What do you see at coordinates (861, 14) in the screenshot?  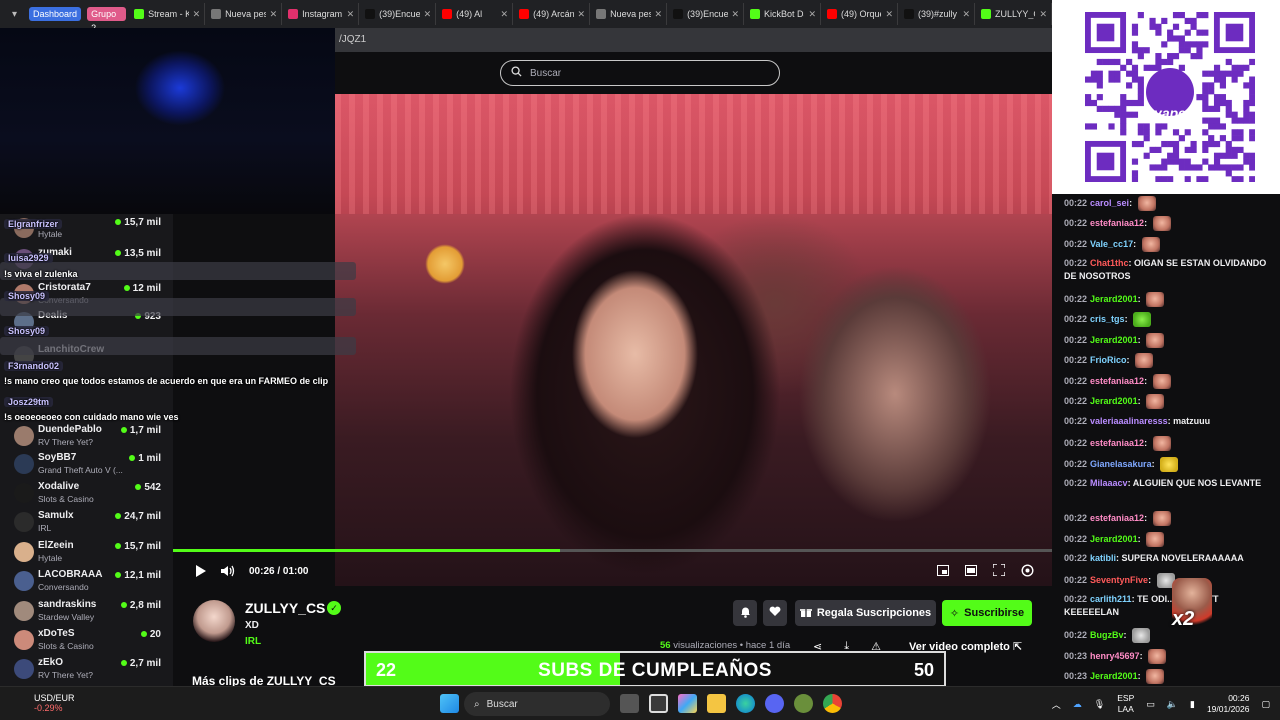 I see `browser-tab: (49) Orque ✕` at bounding box center [861, 14].